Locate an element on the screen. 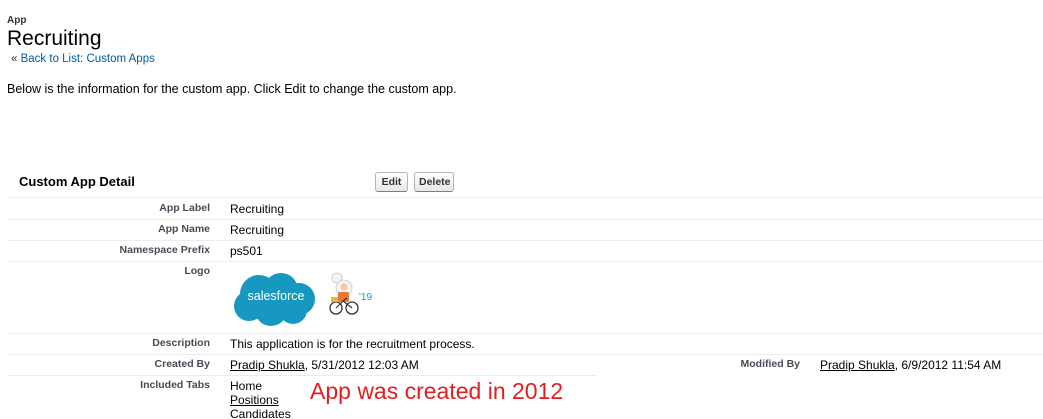 This screenshot has width=1043, height=419. created-by-value: Pradip Shukla, 5/31/2012 12:03 AM is located at coordinates (324, 365).